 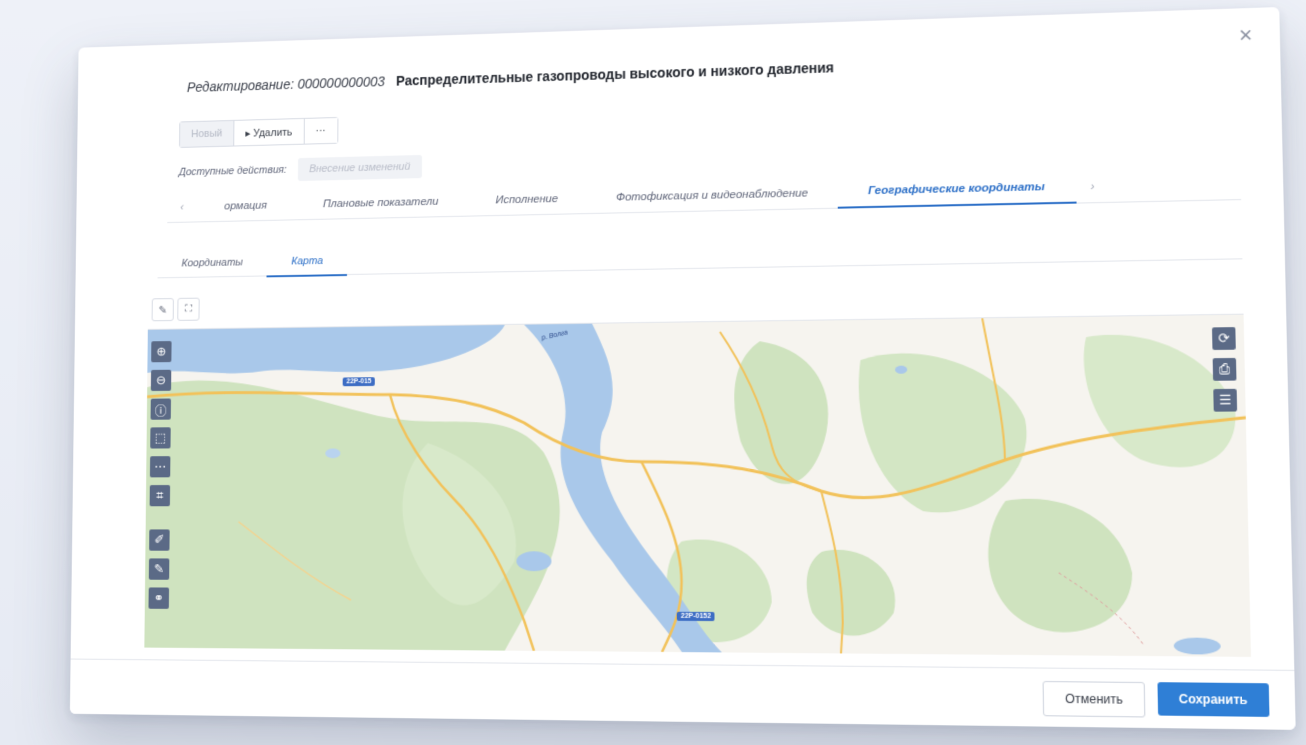 I want to click on subtab-coordinates: Координаты, so click(x=213, y=263).